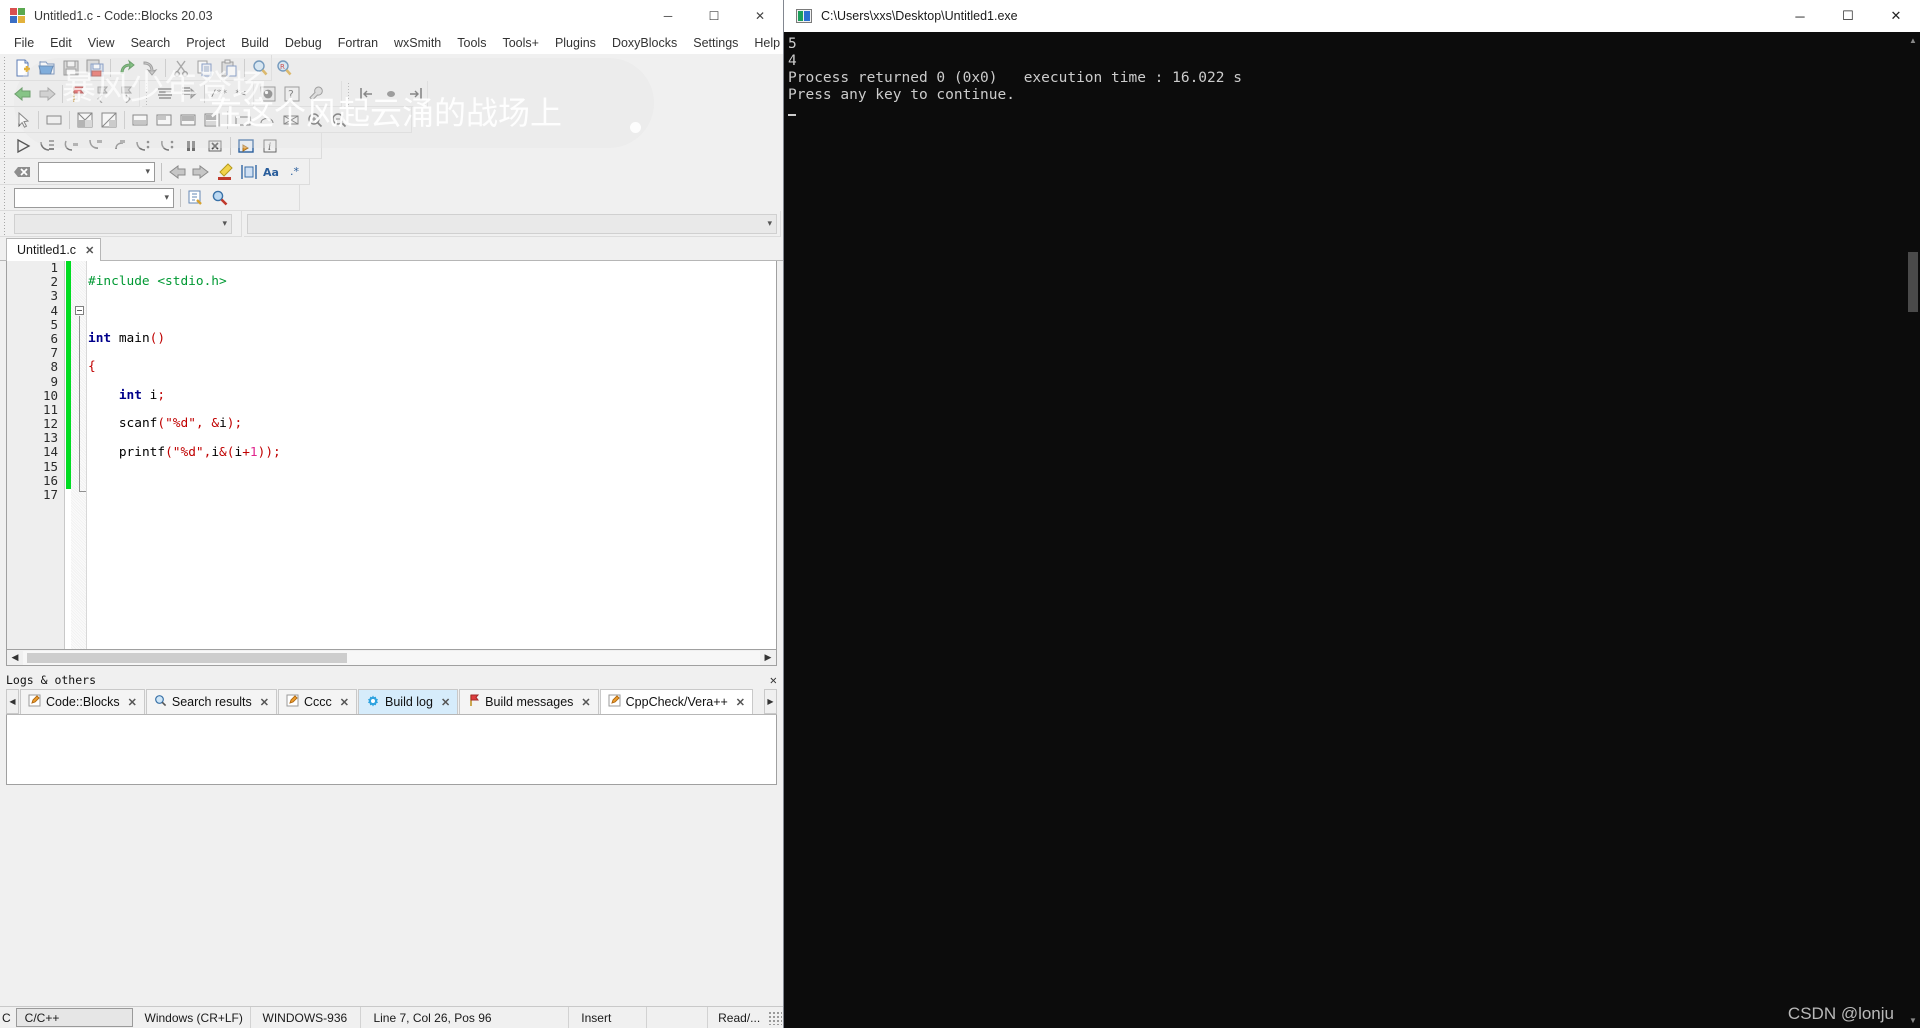  What do you see at coordinates (292, 94) in the screenshot?
I see `help-doc-icon: ?` at bounding box center [292, 94].